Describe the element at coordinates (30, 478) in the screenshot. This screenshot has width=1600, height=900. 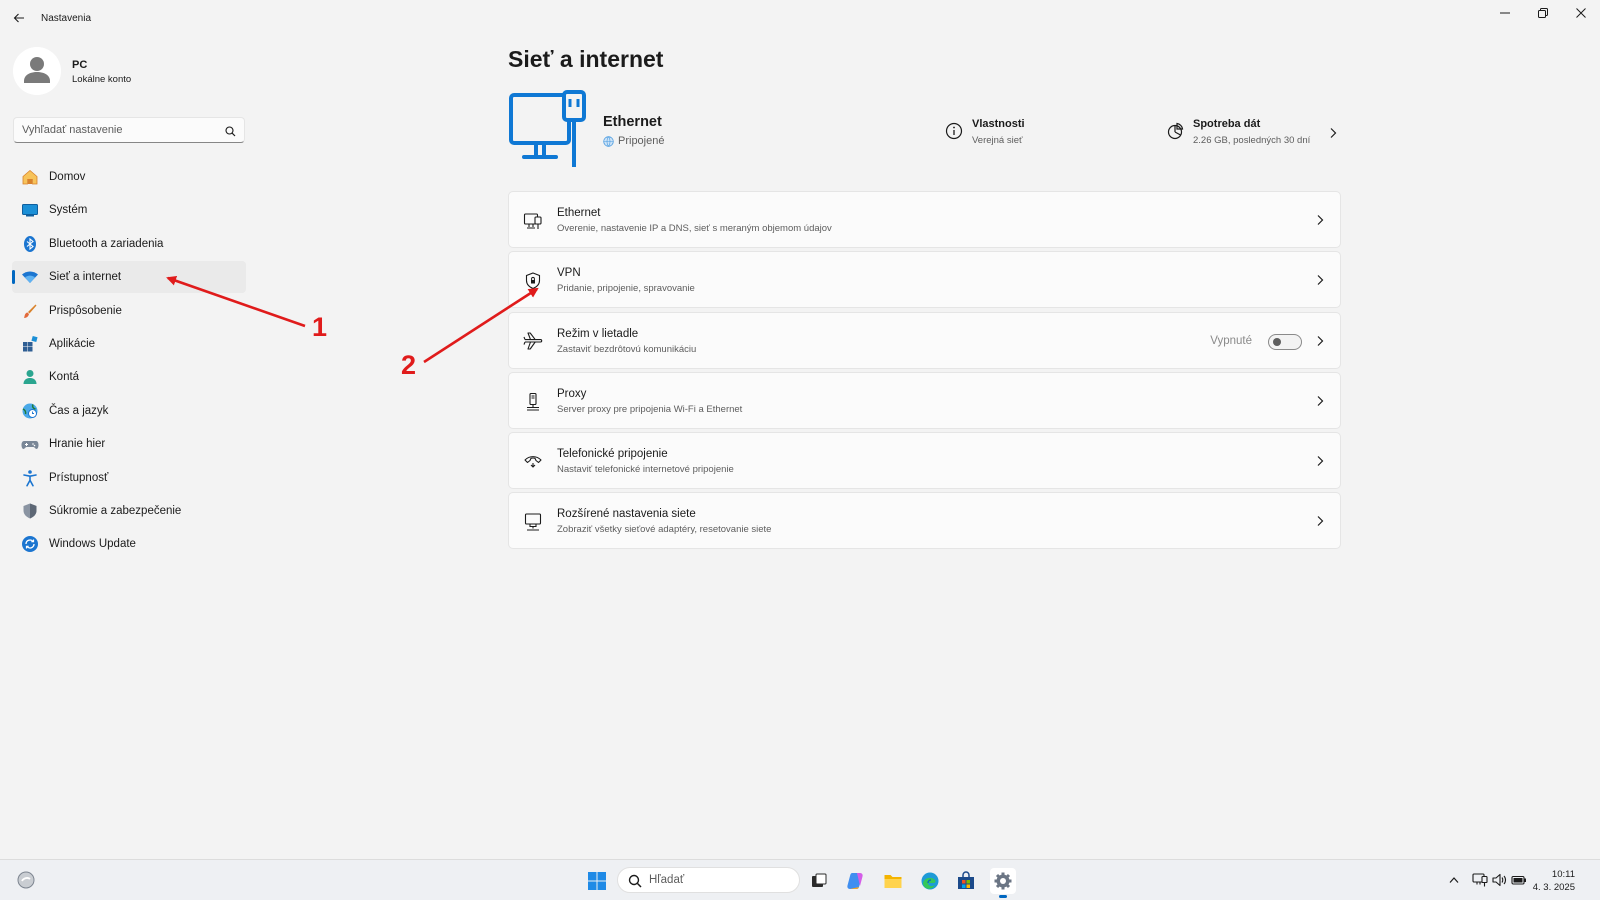
I see `accessibility-icon` at that location.